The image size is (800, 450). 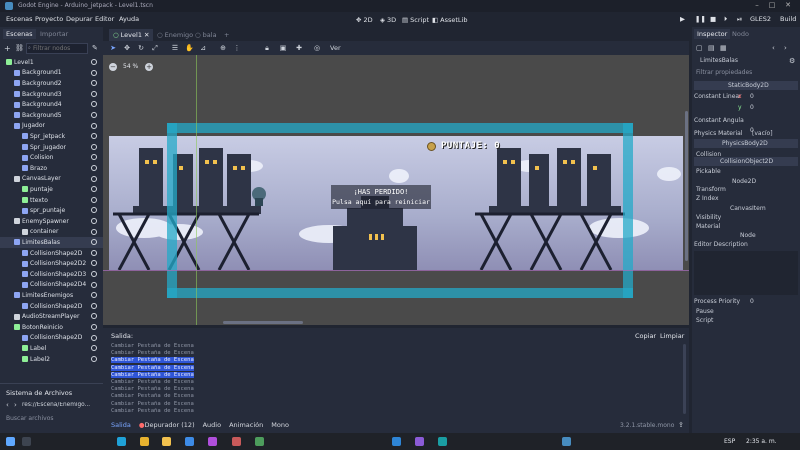 What do you see at coordinates (705, 311) in the screenshot?
I see `pause-section: Pause` at bounding box center [705, 311].